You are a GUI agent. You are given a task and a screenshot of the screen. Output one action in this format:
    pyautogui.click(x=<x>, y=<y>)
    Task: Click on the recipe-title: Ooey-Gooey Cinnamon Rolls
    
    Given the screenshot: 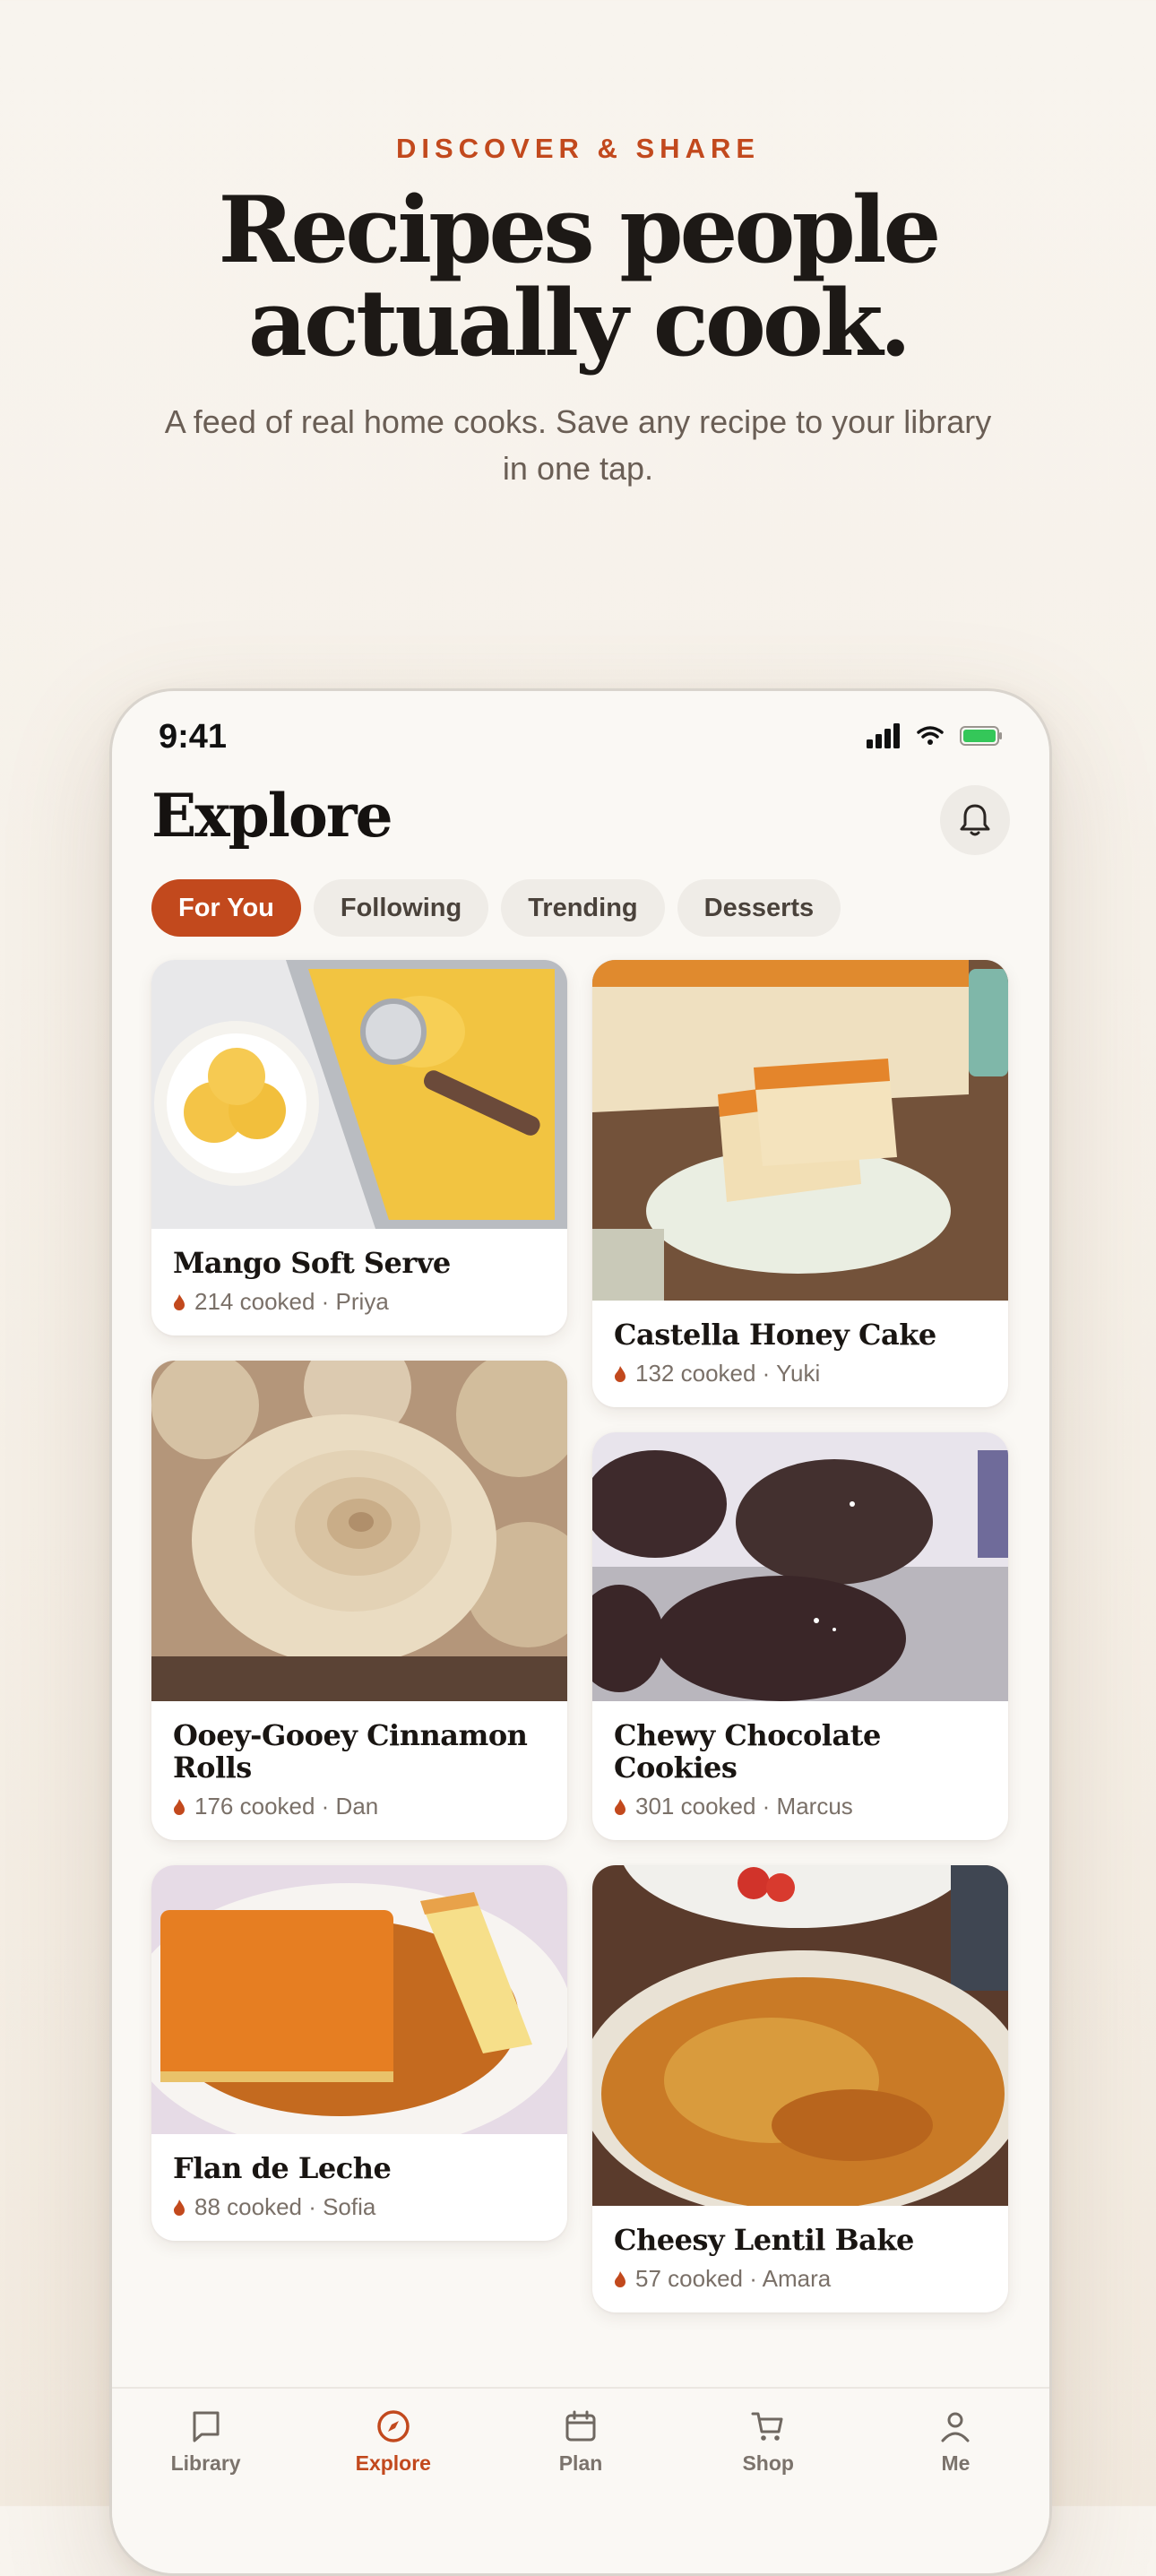 What is the action you would take?
    pyautogui.click(x=351, y=1751)
    